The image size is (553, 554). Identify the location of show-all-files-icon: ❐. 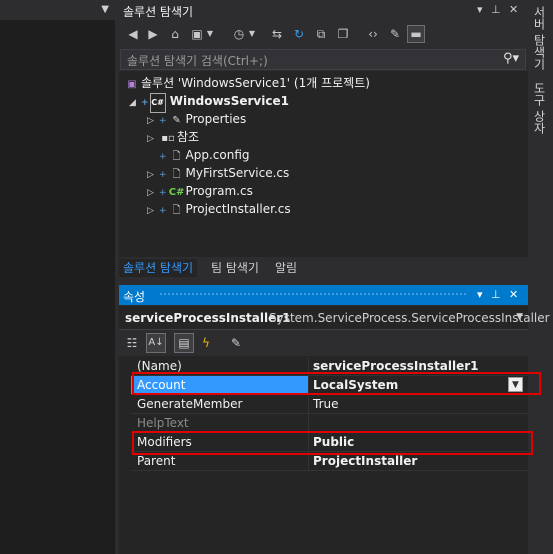
(343, 34).